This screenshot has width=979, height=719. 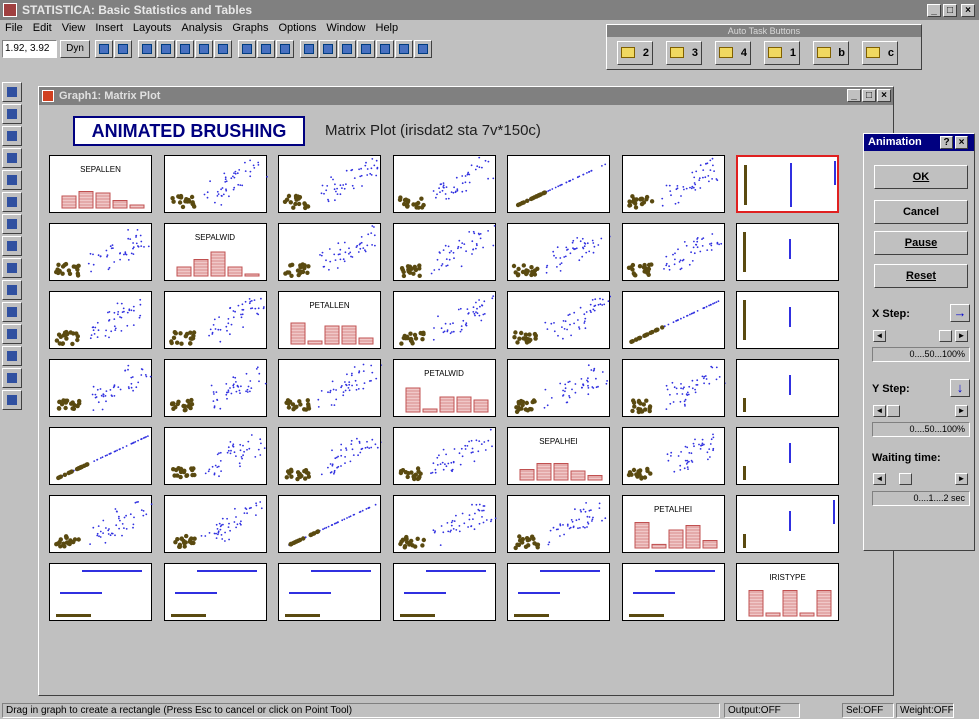 I want to click on scatter-cell-sepalhei-sepalwid, so click(x=215, y=456).